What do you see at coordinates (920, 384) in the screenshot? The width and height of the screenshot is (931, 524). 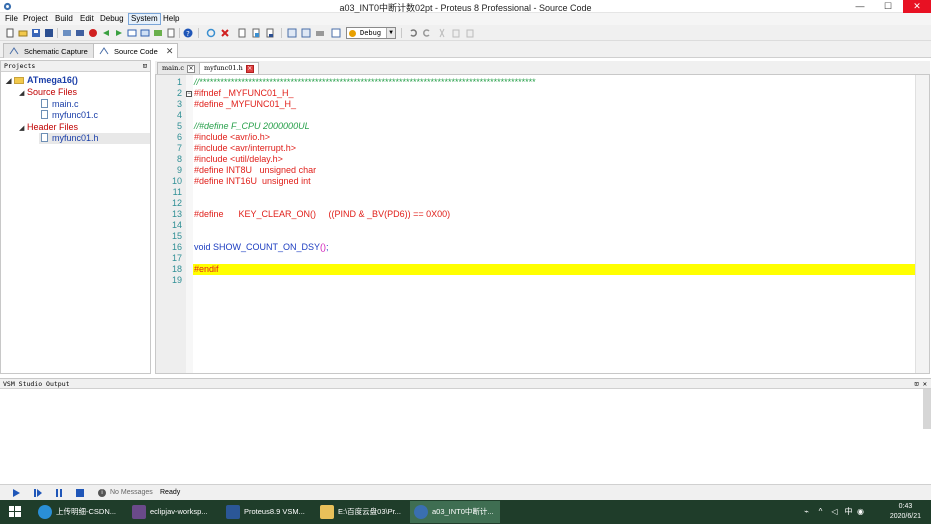 I see `pane-controls: ⊡ ✕` at bounding box center [920, 384].